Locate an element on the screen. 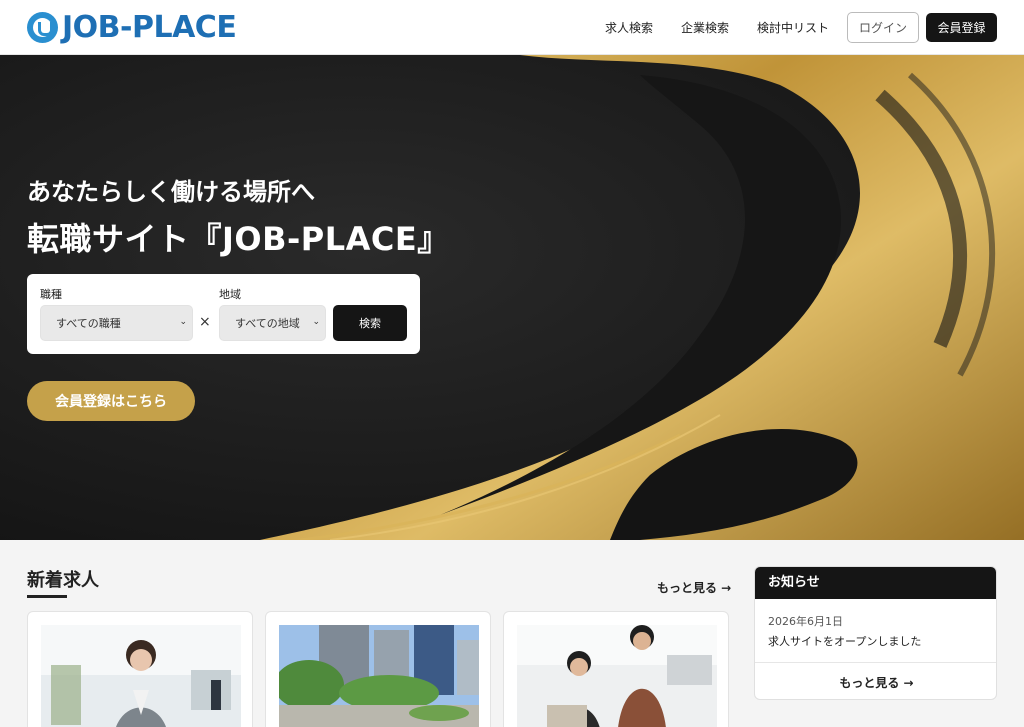 This screenshot has width=1024, height=727. news-title: お知らせ is located at coordinates (875, 583).